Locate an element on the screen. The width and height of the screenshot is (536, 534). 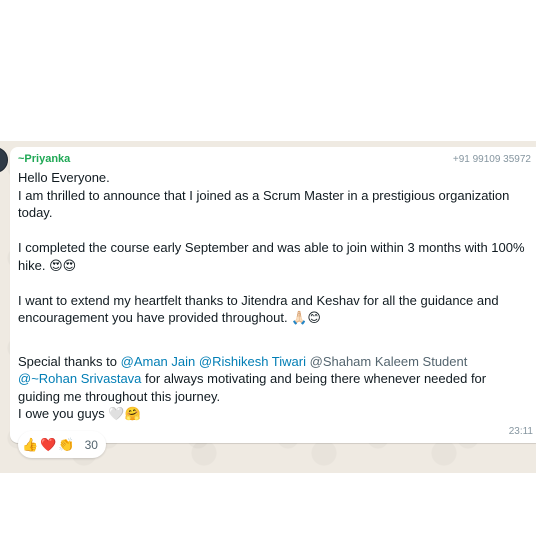
sender-avatar is located at coordinates (4, 160).